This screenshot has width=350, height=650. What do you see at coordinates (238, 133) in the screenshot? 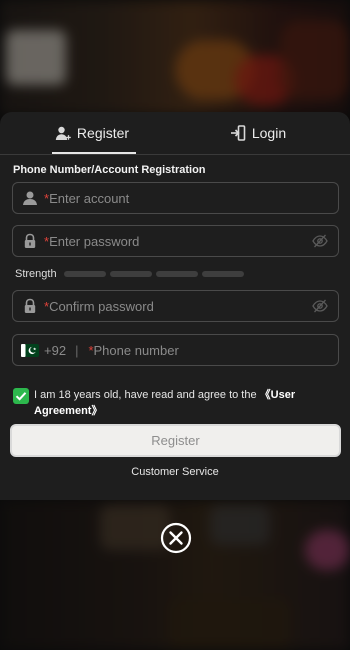
I see `login-door-icon` at bounding box center [238, 133].